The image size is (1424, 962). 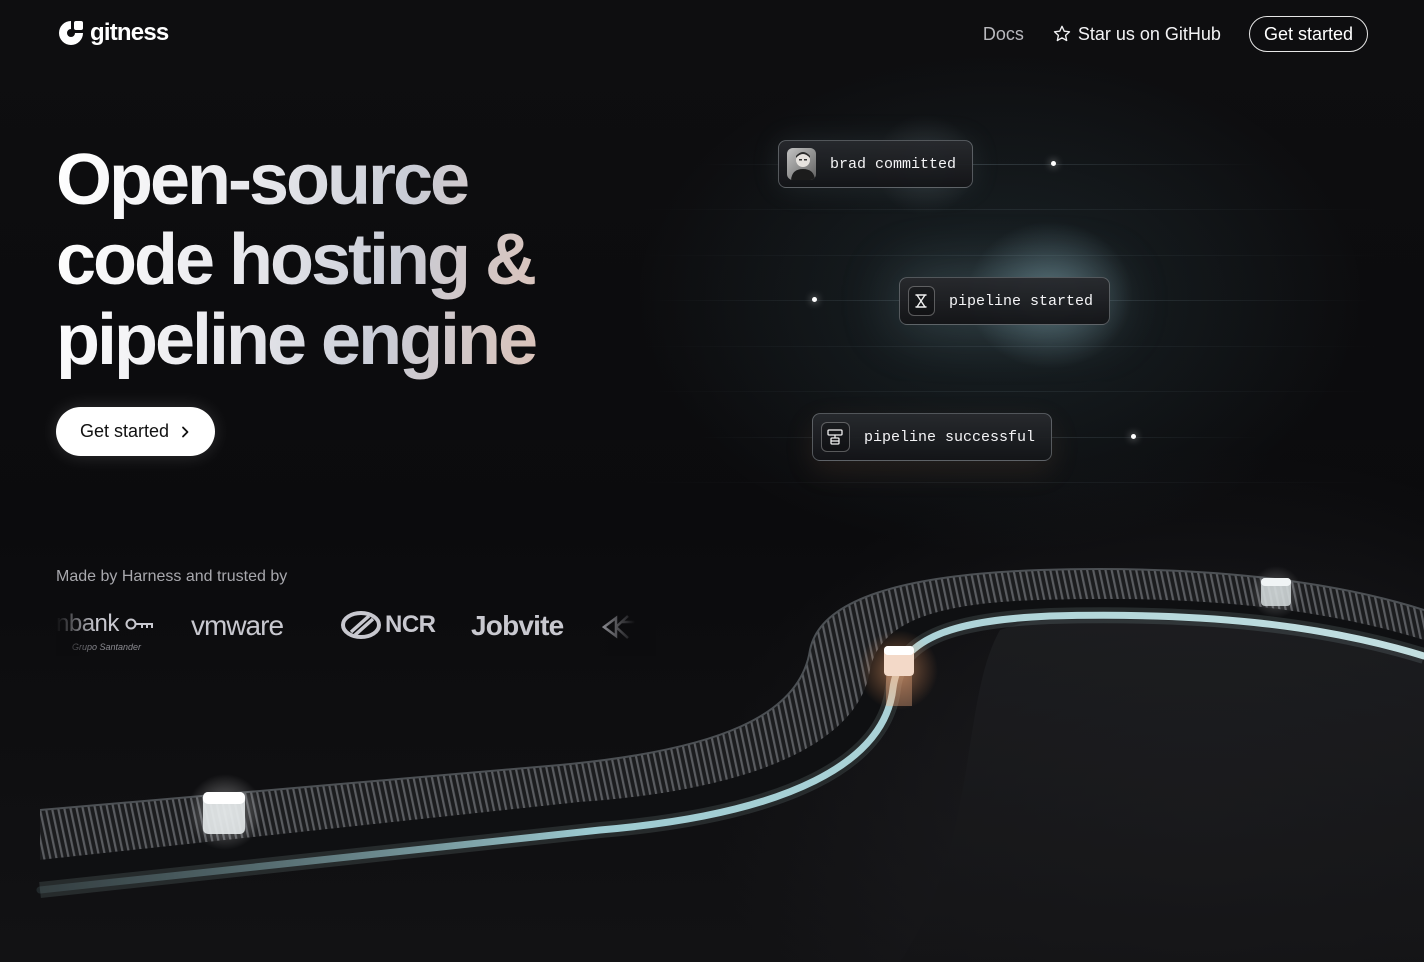 I want to click on star-icon, so click(x=1062, y=33).